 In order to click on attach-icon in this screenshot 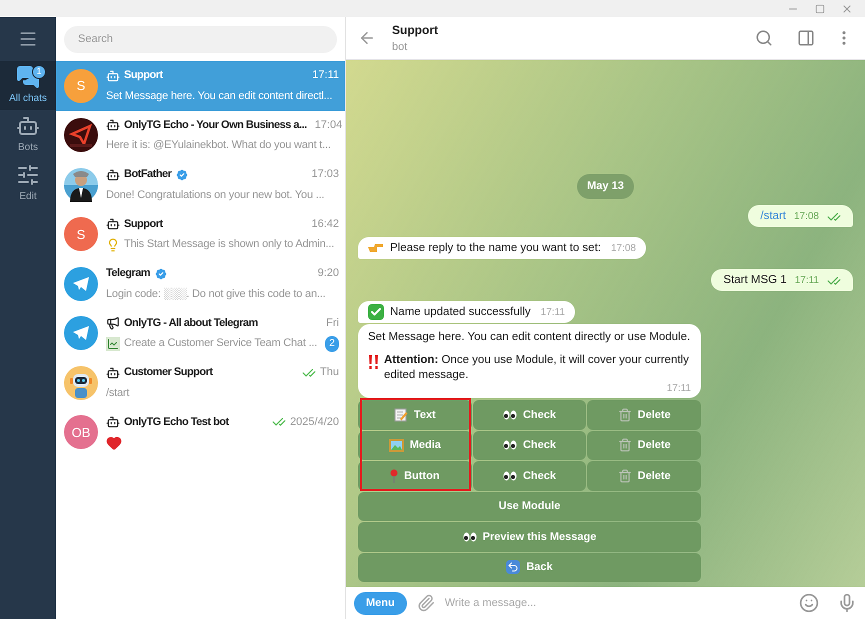, I will do `click(425, 603)`.